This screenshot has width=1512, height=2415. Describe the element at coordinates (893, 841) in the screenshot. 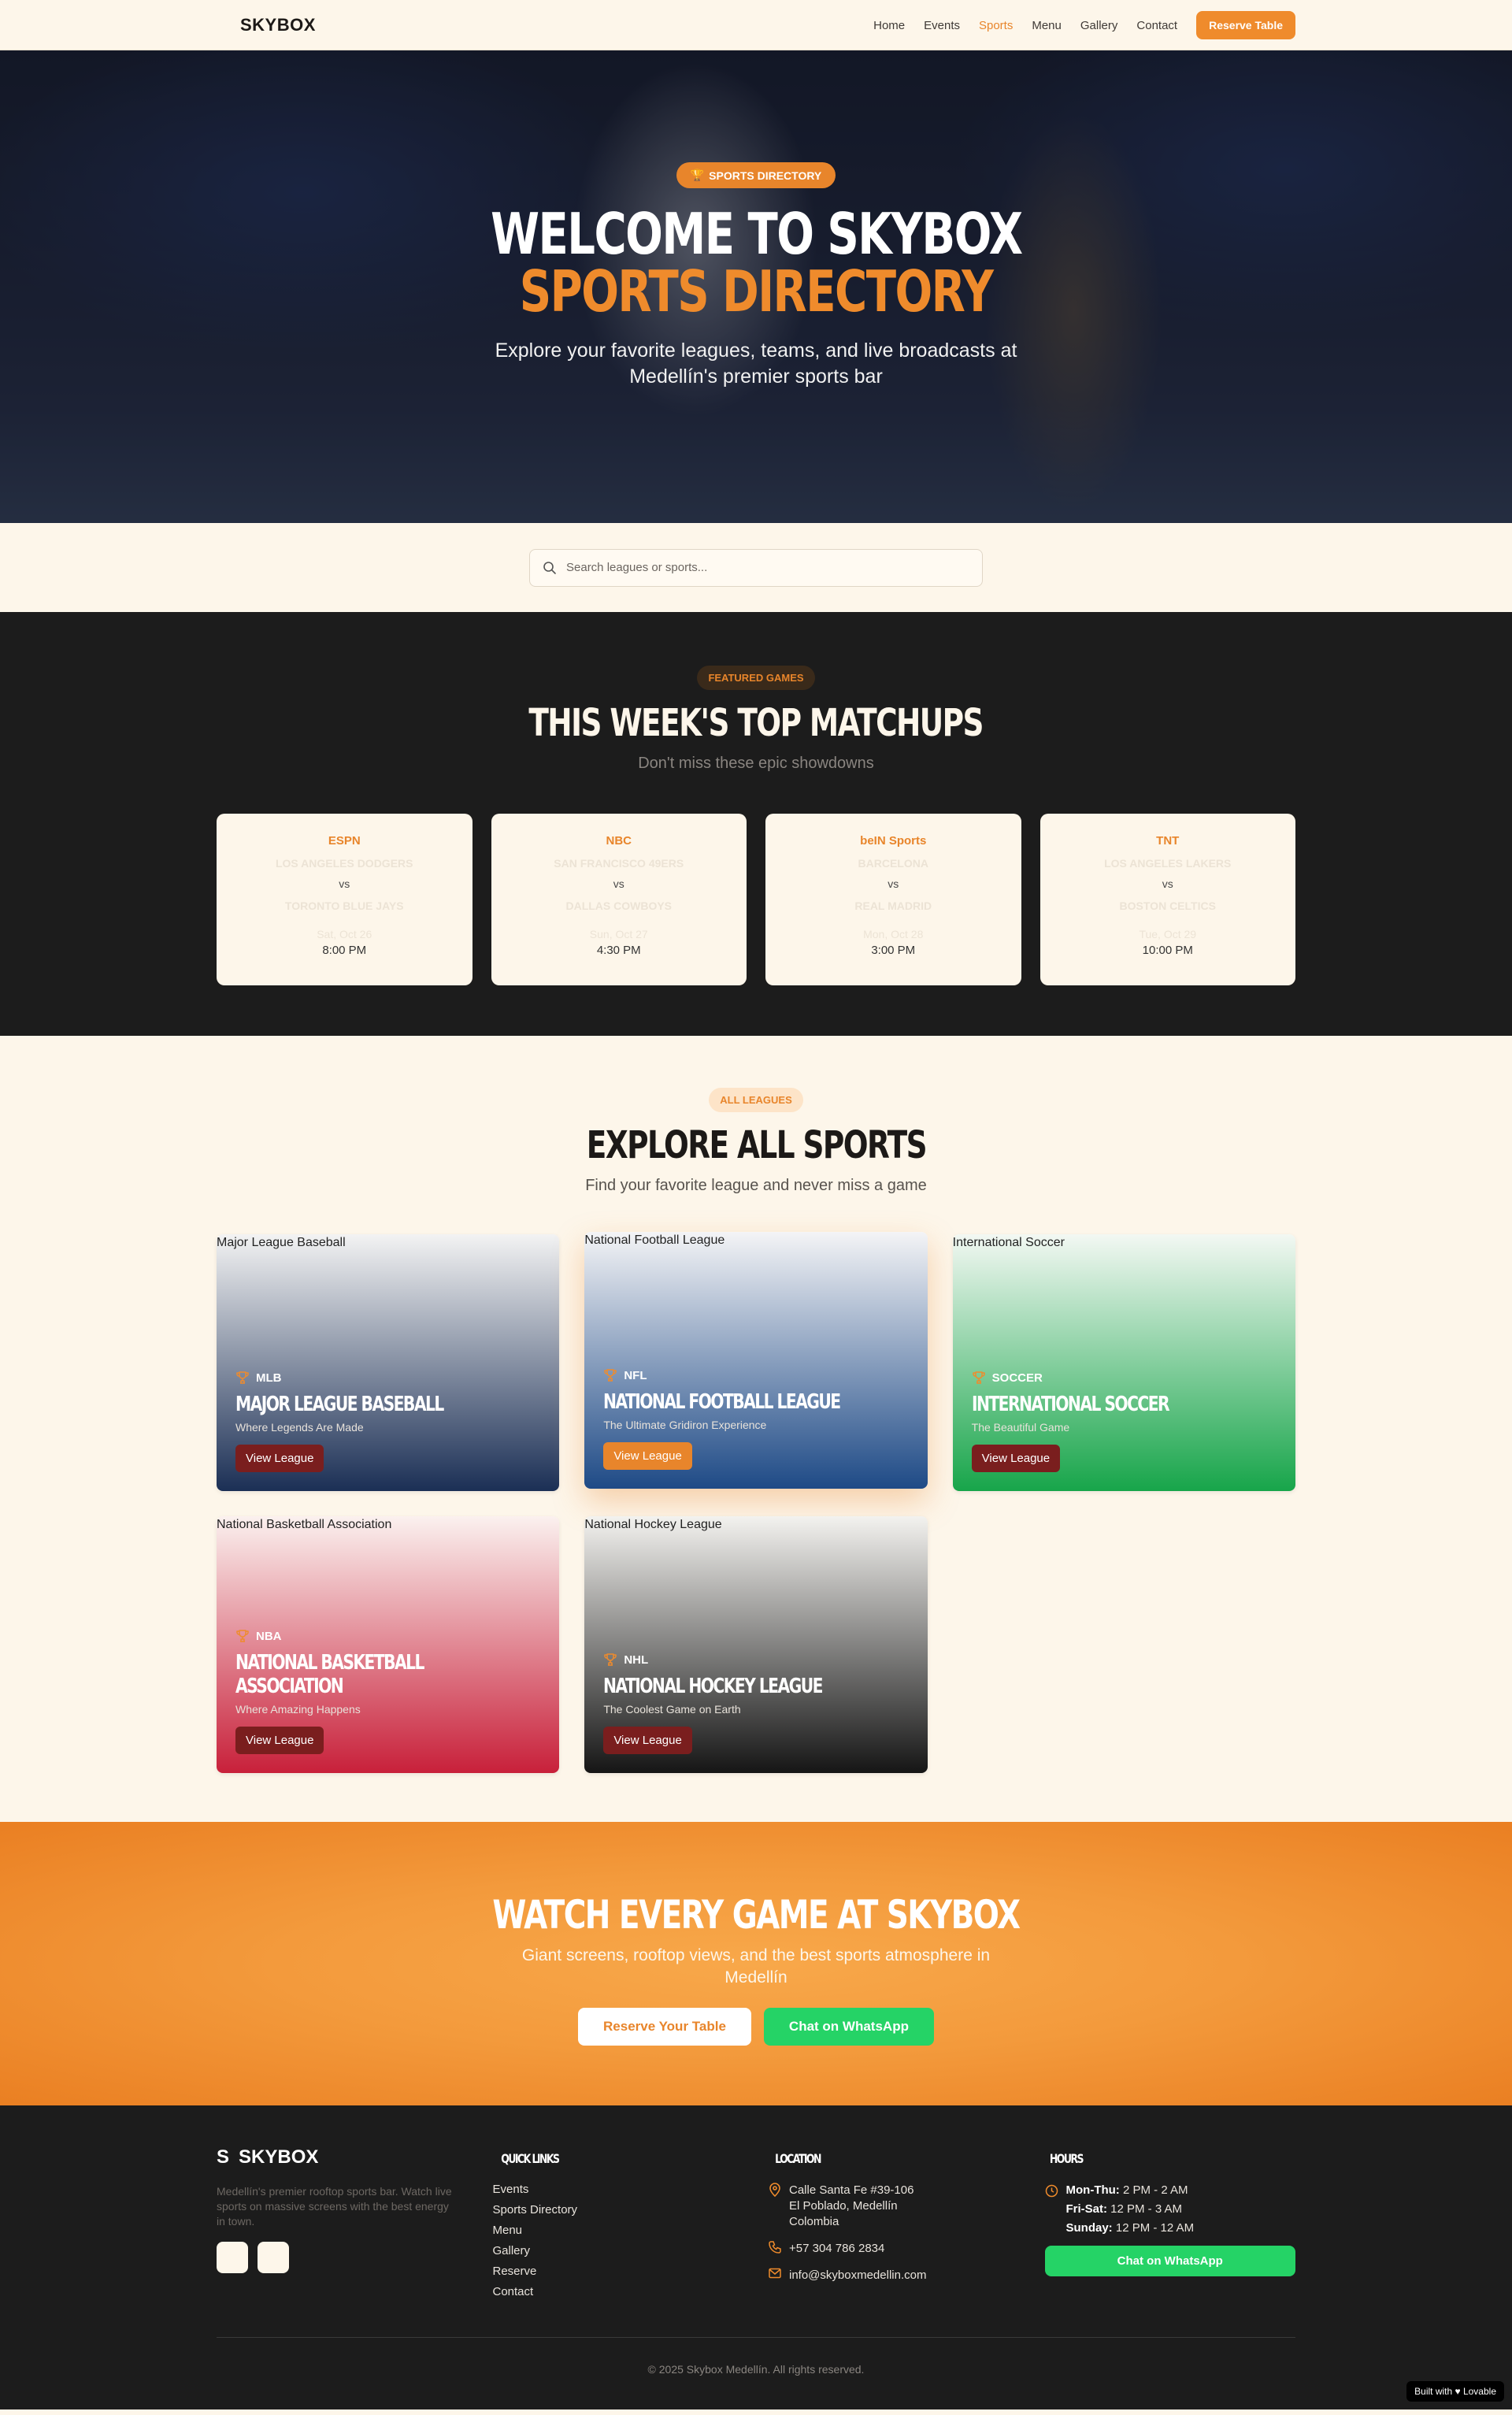

I see `game-network: beIN Sports` at that location.